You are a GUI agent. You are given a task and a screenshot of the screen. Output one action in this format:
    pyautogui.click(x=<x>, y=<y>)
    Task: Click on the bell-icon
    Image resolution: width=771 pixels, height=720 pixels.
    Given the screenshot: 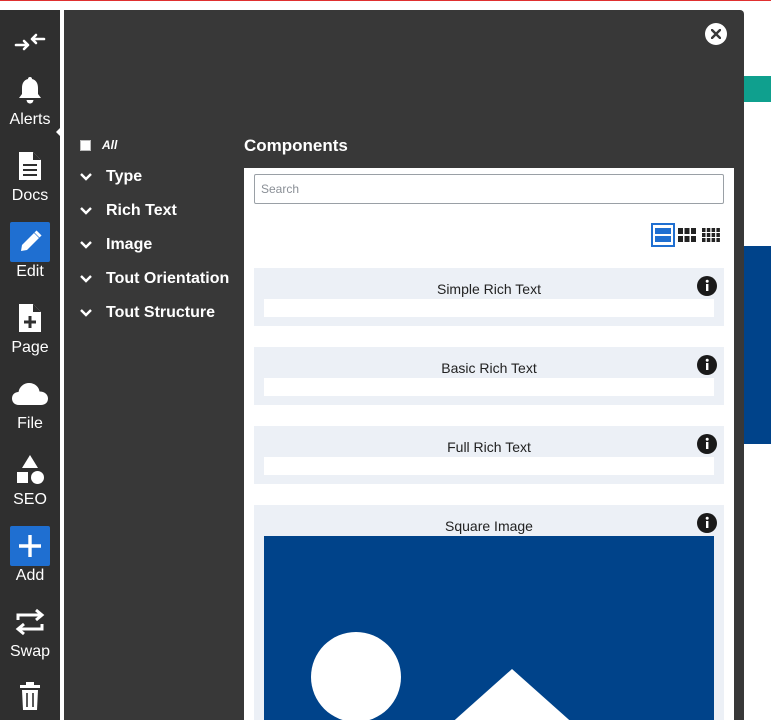 What is the action you would take?
    pyautogui.click(x=30, y=90)
    